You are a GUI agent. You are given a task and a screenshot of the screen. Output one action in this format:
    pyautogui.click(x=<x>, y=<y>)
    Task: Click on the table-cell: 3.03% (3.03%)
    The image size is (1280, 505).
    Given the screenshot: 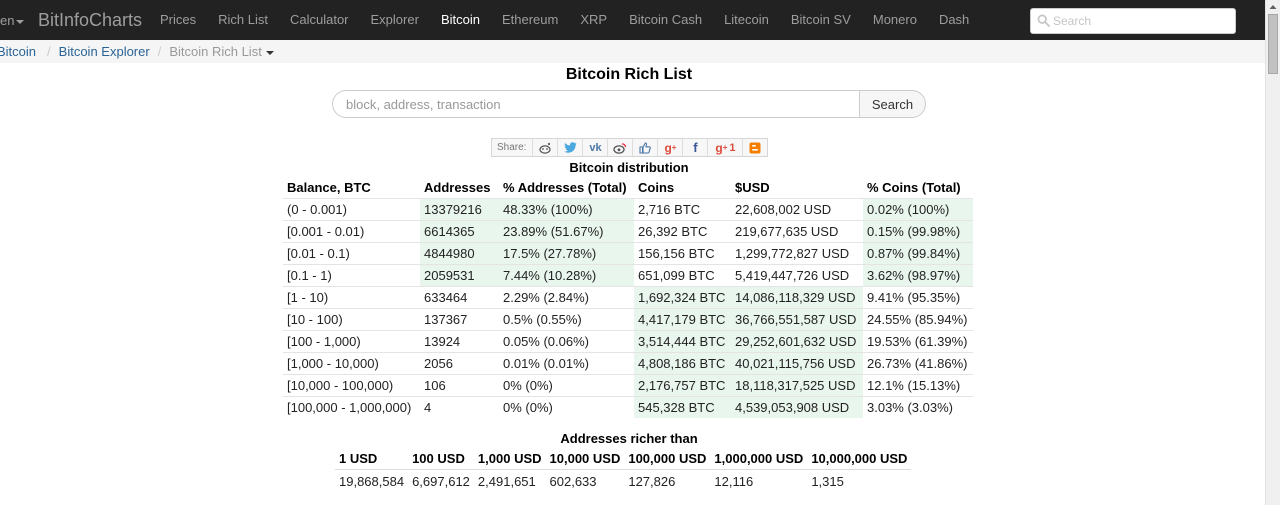 What is the action you would take?
    pyautogui.click(x=918, y=407)
    